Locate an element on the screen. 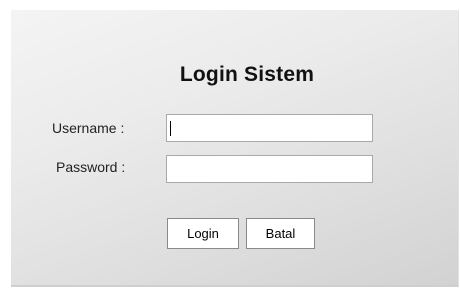  cancel-button: Batal is located at coordinates (280, 233).